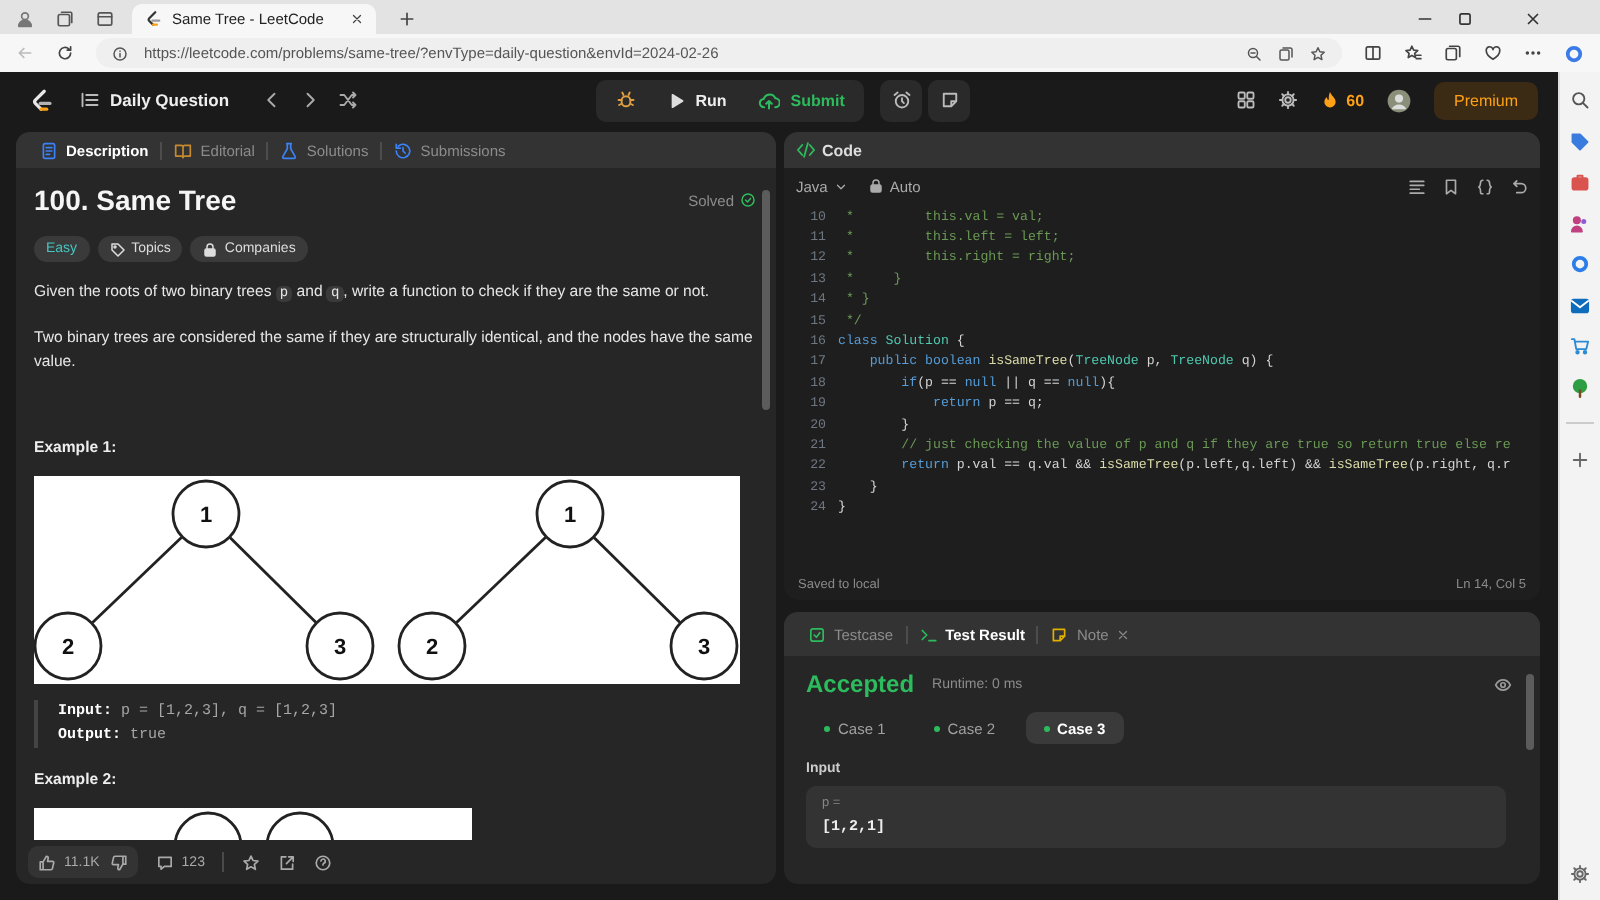  Describe the element at coordinates (748, 200) in the screenshot. I see `check-circle-icon` at that location.